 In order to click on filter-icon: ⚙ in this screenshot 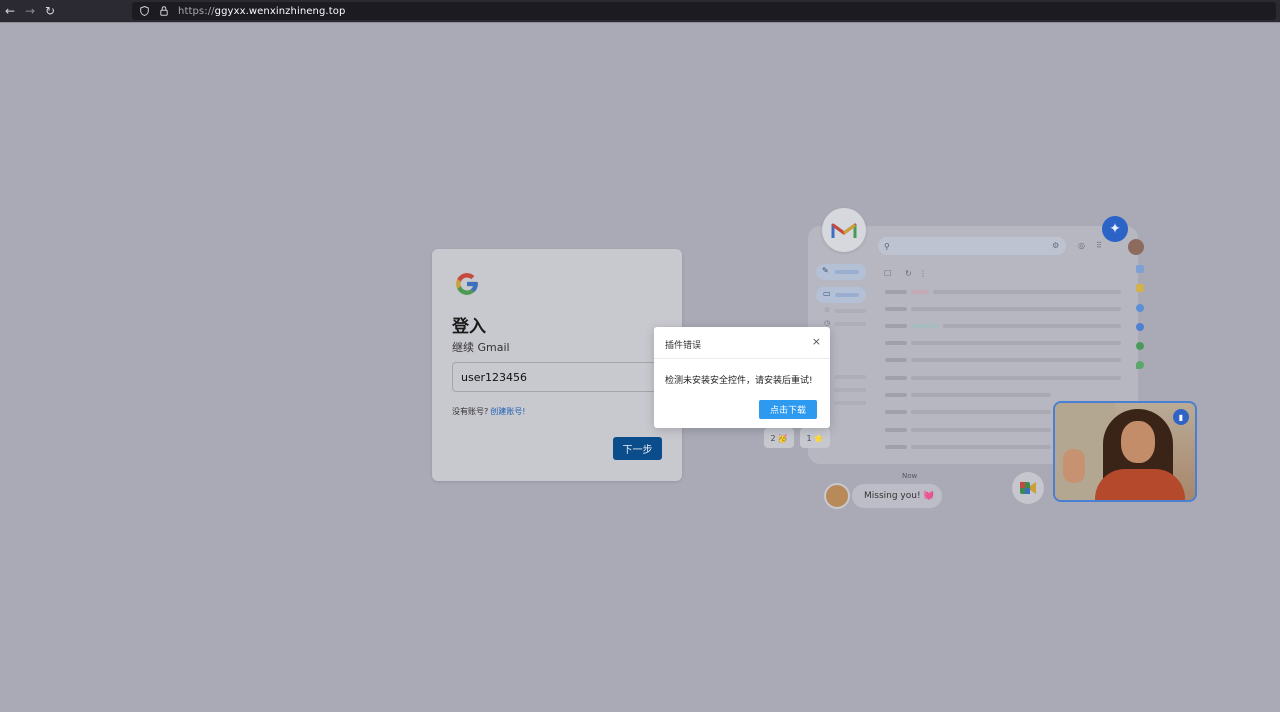, I will do `click(1056, 245)`.